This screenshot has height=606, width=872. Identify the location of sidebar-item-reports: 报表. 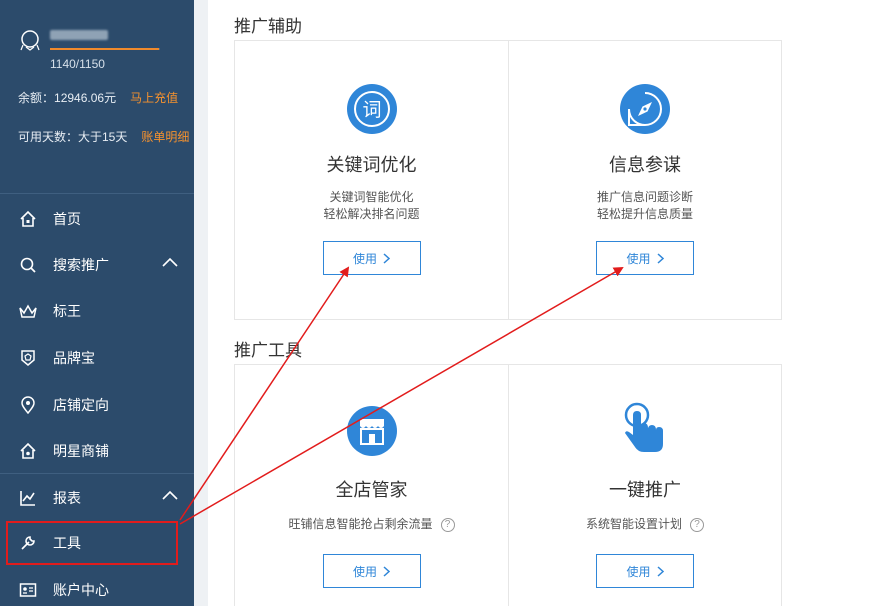
(97, 498).